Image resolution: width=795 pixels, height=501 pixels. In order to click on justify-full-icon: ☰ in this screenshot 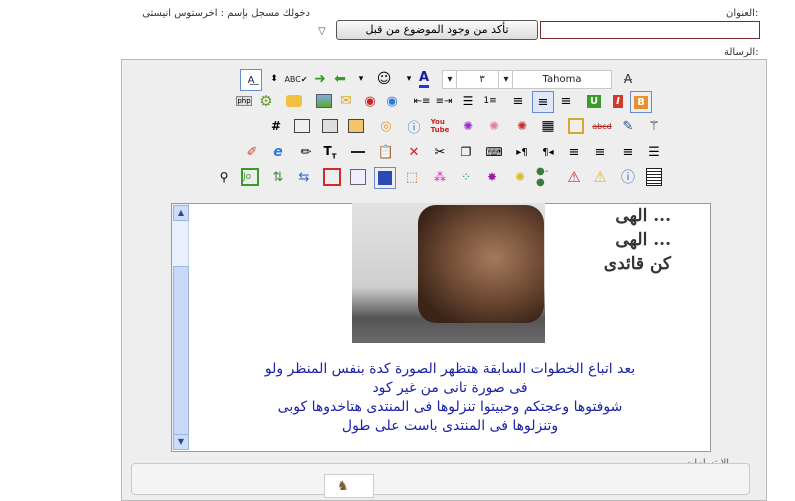, I will do `click(654, 152)`.